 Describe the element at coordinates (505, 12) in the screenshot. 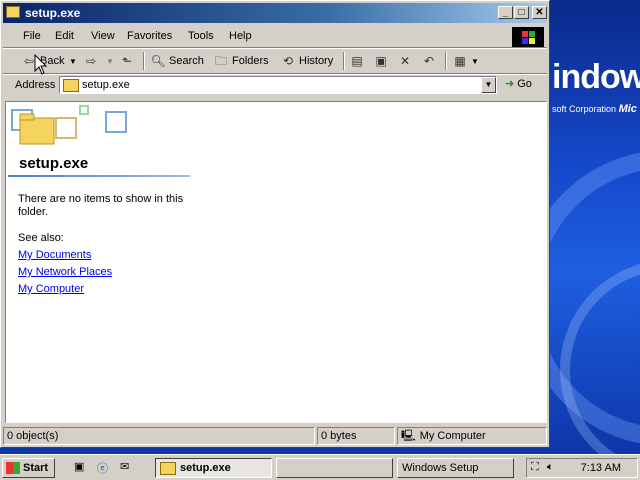

I see `minimize-button: _` at that location.